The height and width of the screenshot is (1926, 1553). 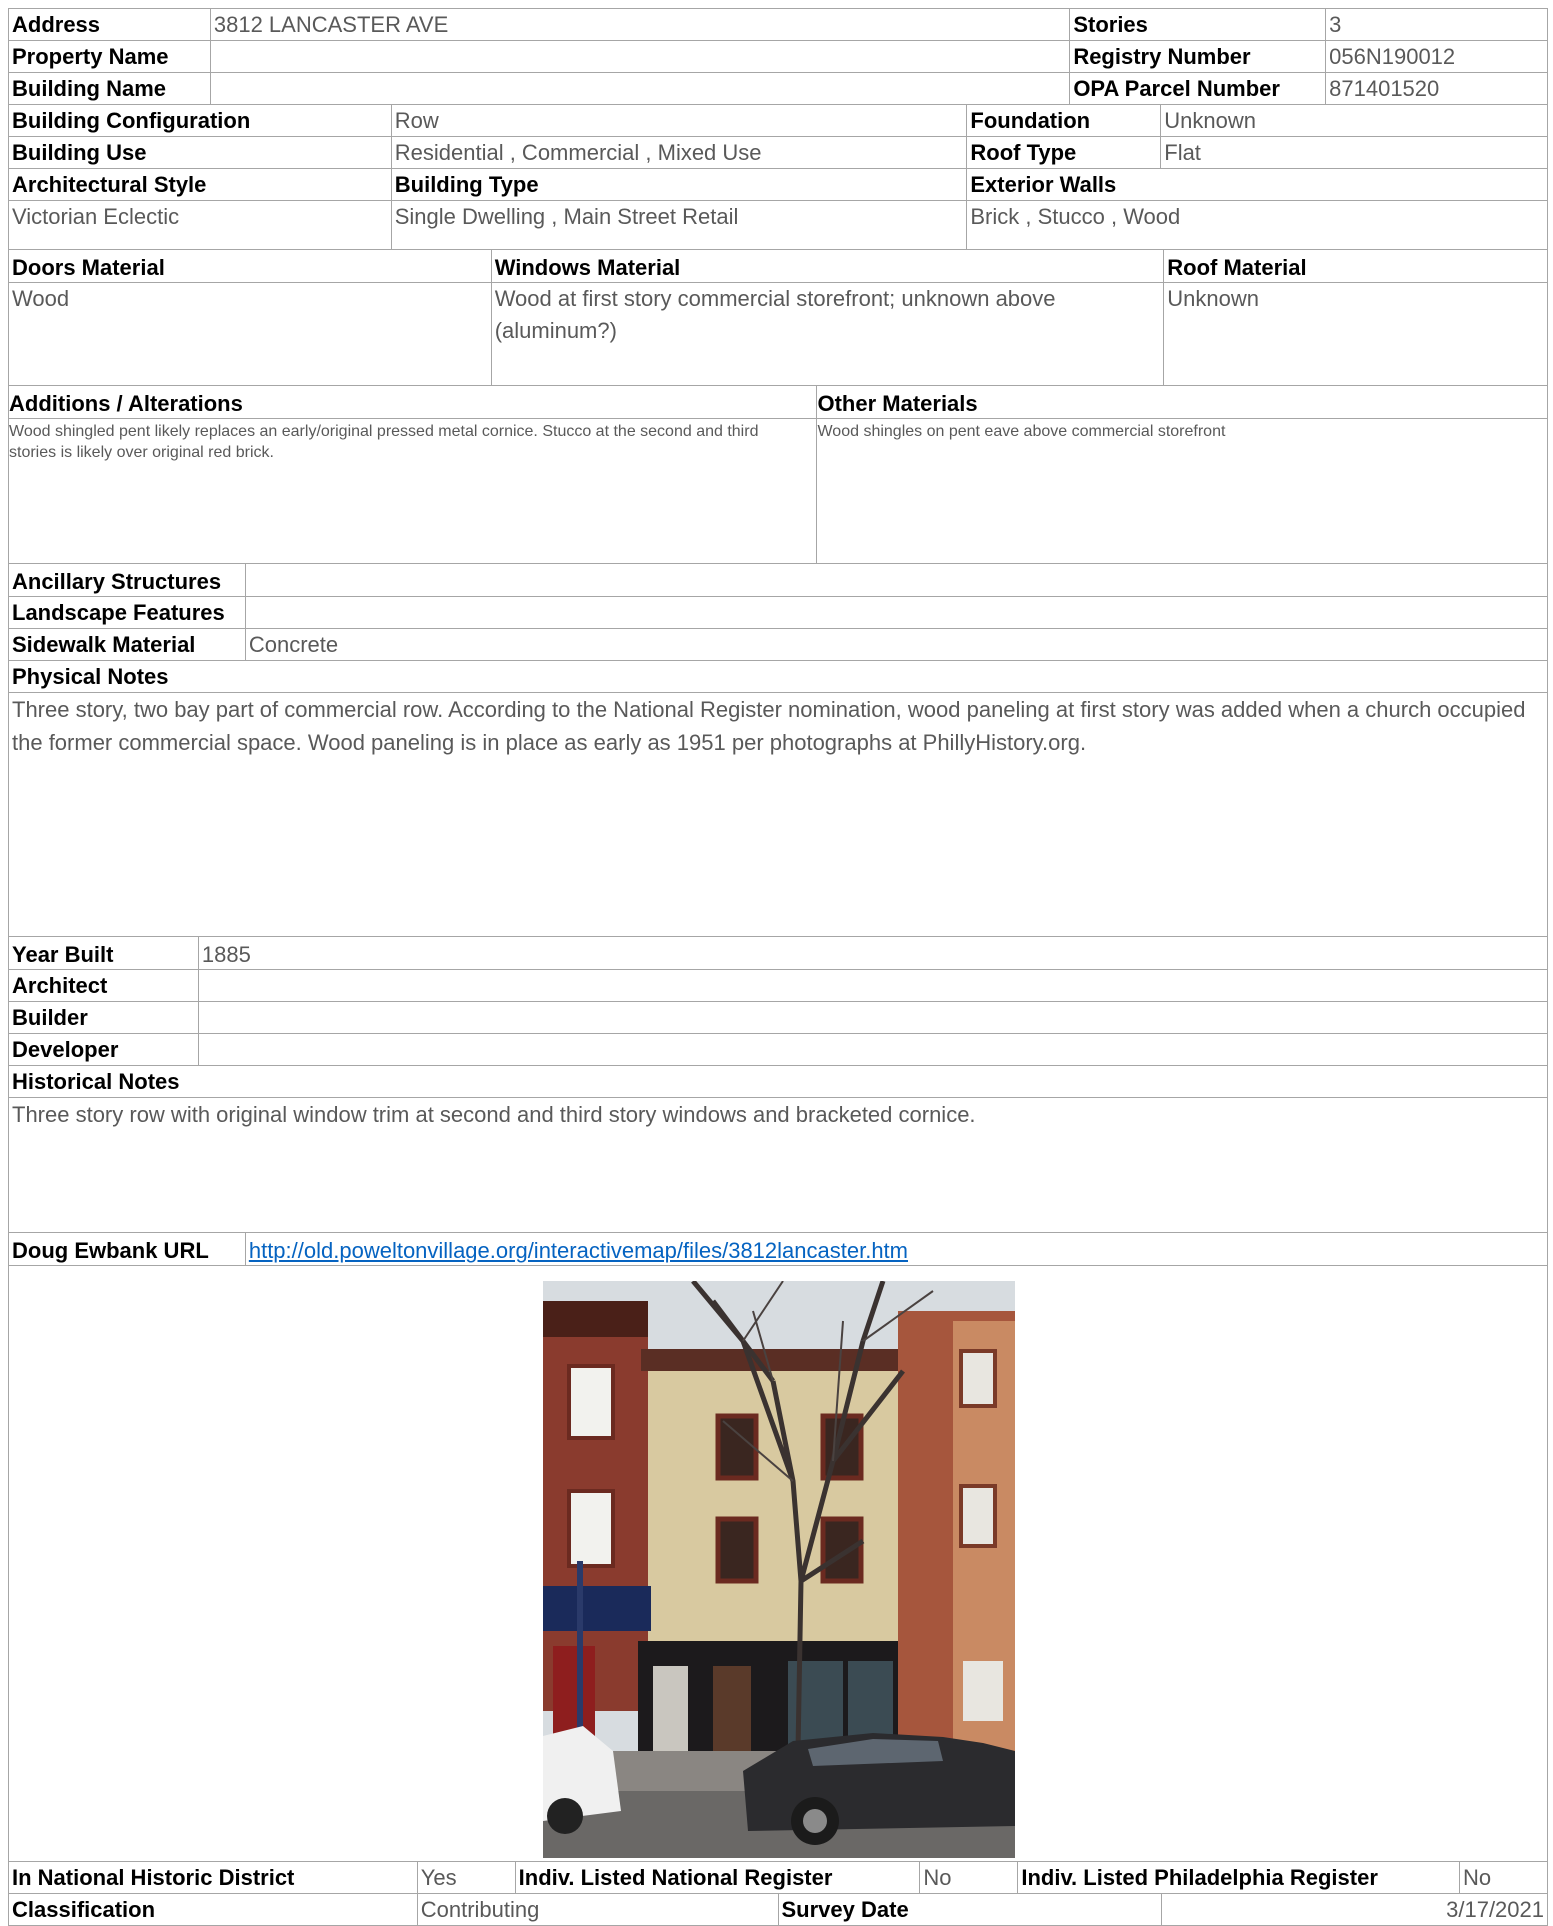 What do you see at coordinates (127, 613) in the screenshot?
I see `landscape-features-label: Landscape Features` at bounding box center [127, 613].